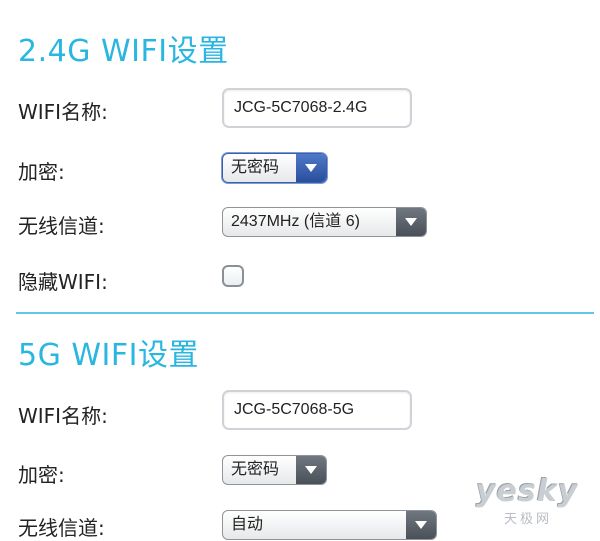  I want to click on ssid-label-5g: WIFI名称:, so click(63, 416).